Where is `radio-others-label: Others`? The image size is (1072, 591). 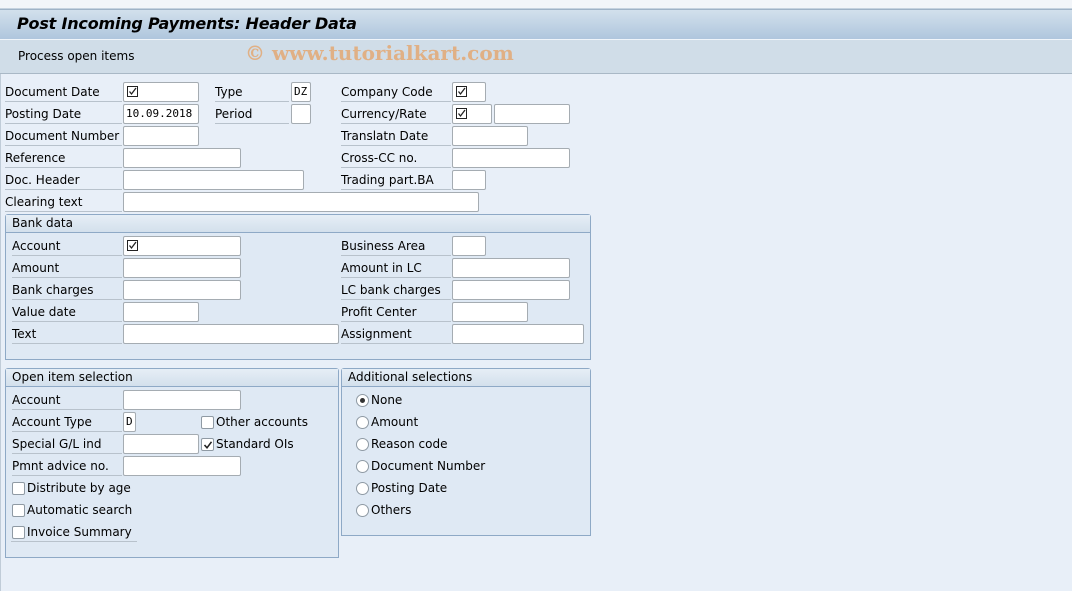 radio-others-label: Others is located at coordinates (391, 510).